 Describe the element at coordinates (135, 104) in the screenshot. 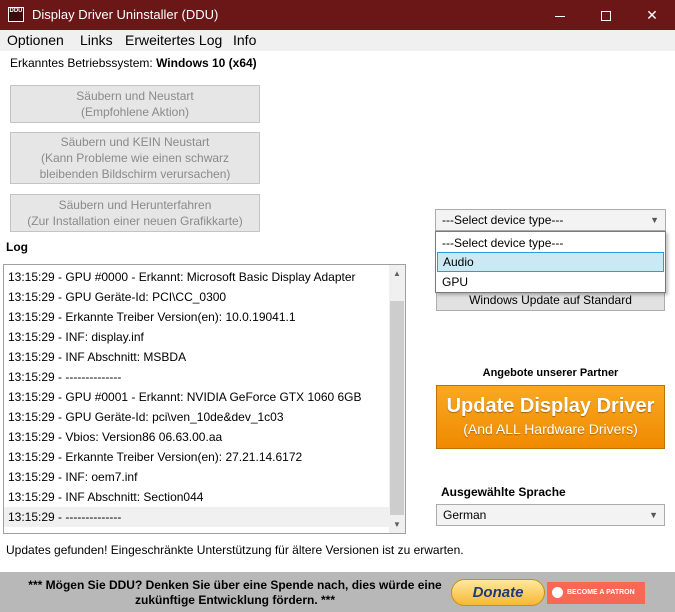

I see `clean-and-restart-button: Säubern und Neustart (Empfohlene Aktion)` at that location.